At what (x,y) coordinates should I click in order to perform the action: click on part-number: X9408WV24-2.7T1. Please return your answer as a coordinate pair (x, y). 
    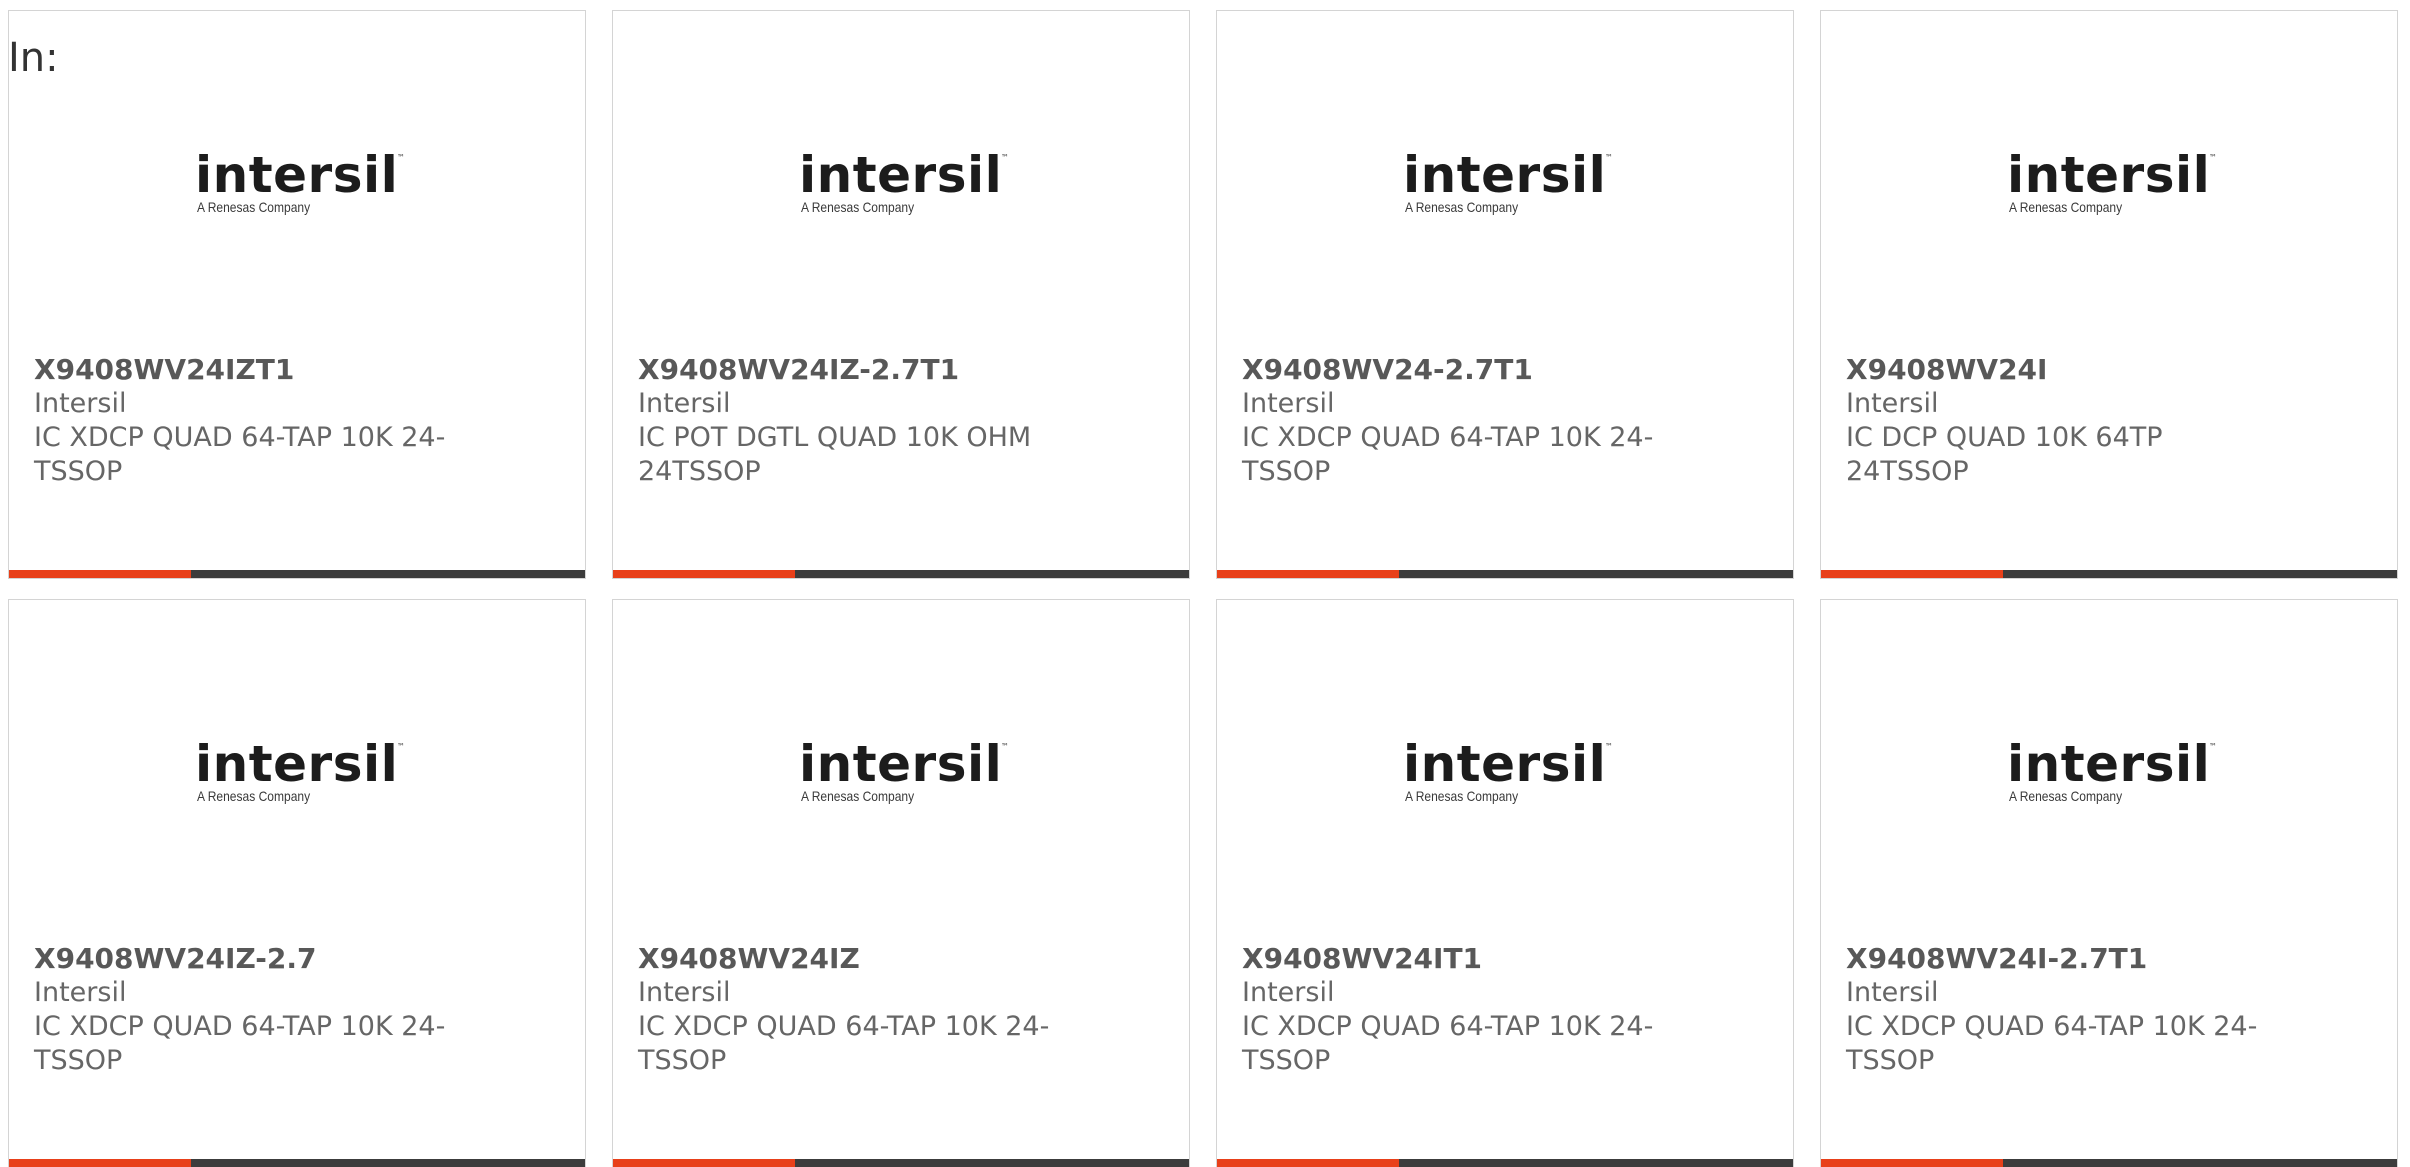
    Looking at the image, I should click on (1452, 370).